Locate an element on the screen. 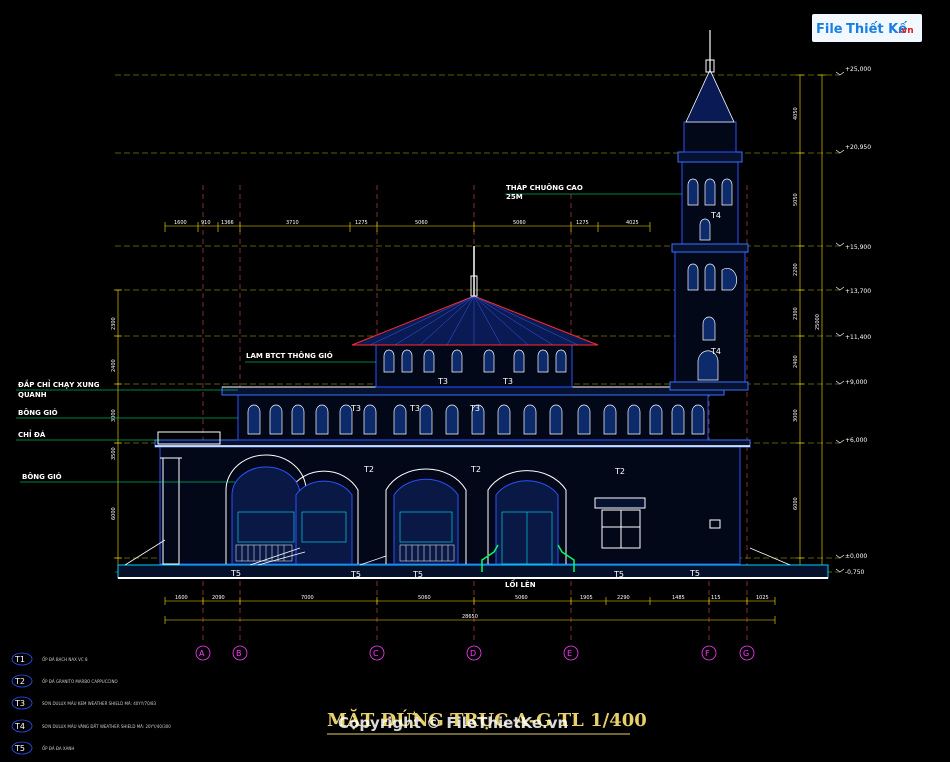  left-dim-2: 2400 is located at coordinates (114, 365).